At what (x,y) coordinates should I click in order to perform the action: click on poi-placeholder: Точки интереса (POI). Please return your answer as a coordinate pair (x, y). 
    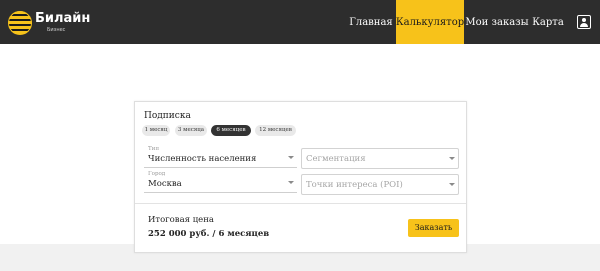
    Looking at the image, I should click on (354, 185).